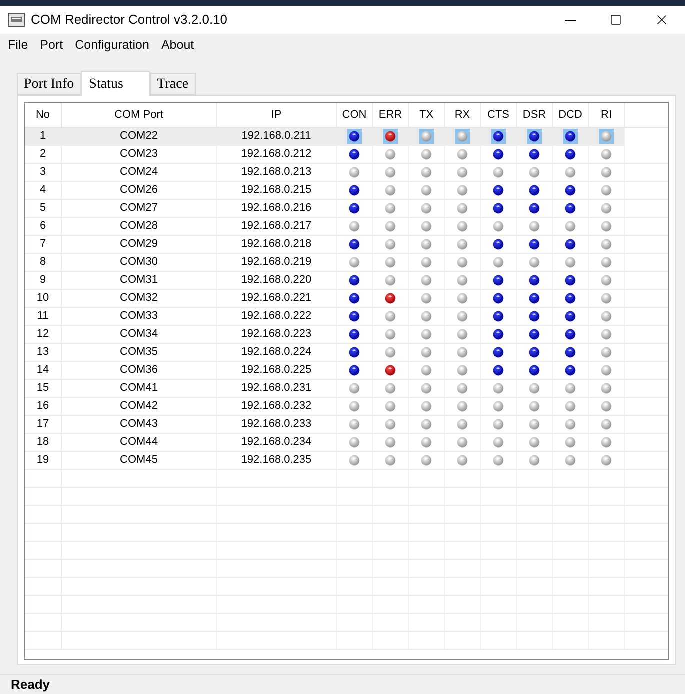 Image resolution: width=685 pixels, height=694 pixels. Describe the element at coordinates (571, 115) in the screenshot. I see `column-header: DCD` at that location.